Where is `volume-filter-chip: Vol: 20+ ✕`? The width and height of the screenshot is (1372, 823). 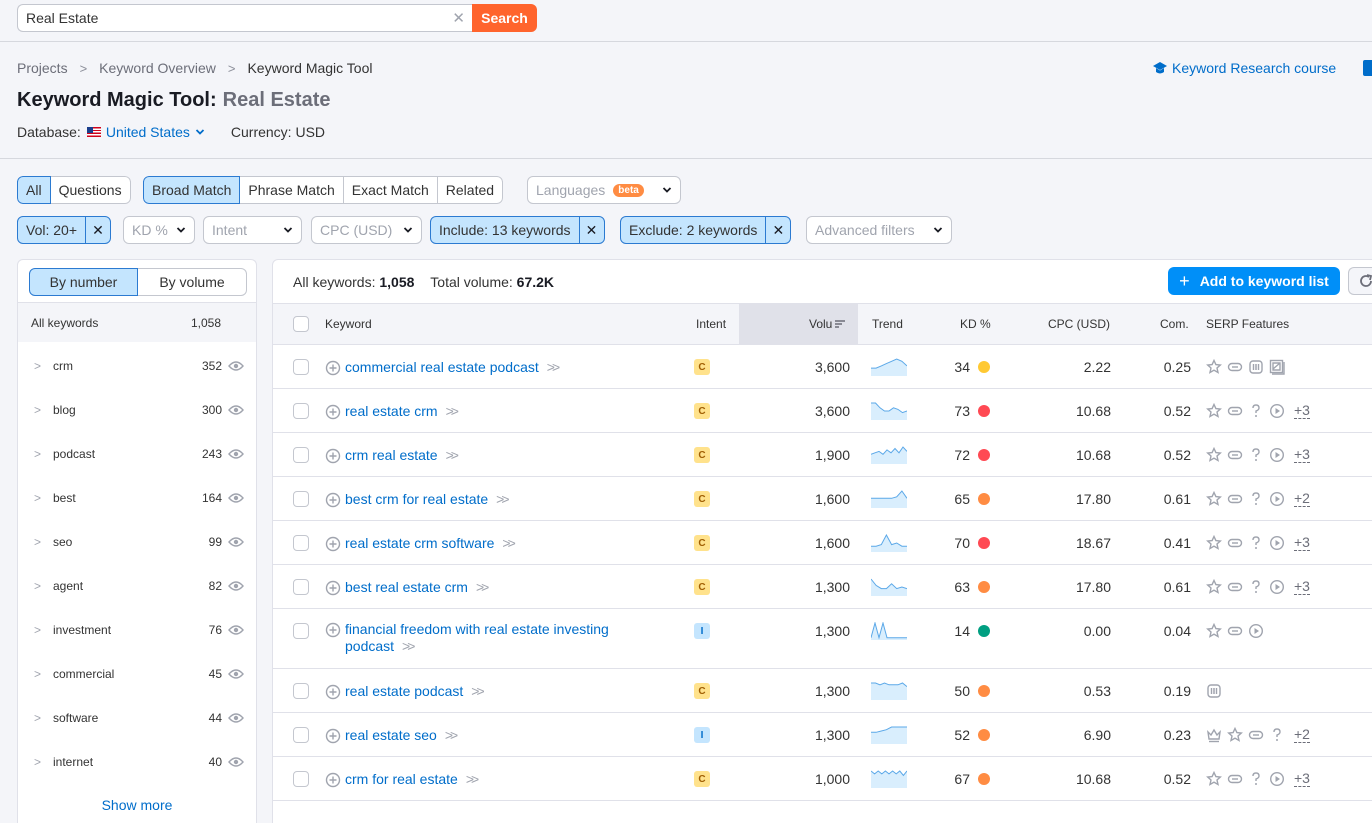 volume-filter-chip: Vol: 20+ ✕ is located at coordinates (64, 230).